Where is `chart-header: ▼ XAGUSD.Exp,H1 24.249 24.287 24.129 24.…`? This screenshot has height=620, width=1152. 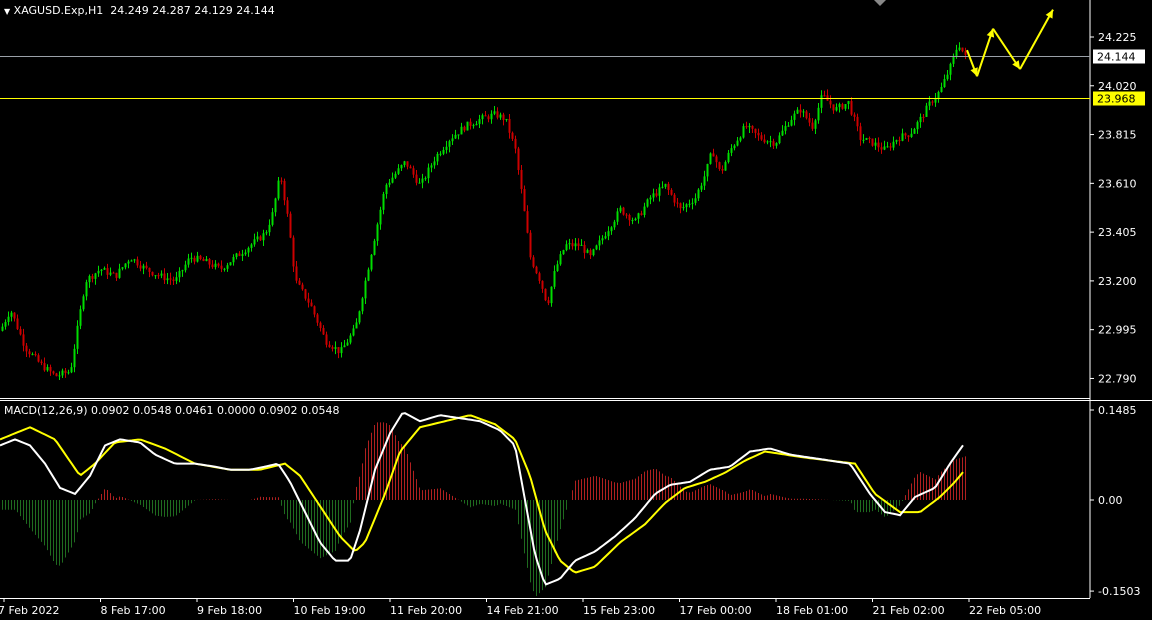 chart-header: ▼ XAGUSD.Exp,H1 24.249 24.287 24.129 24.… is located at coordinates (139, 10).